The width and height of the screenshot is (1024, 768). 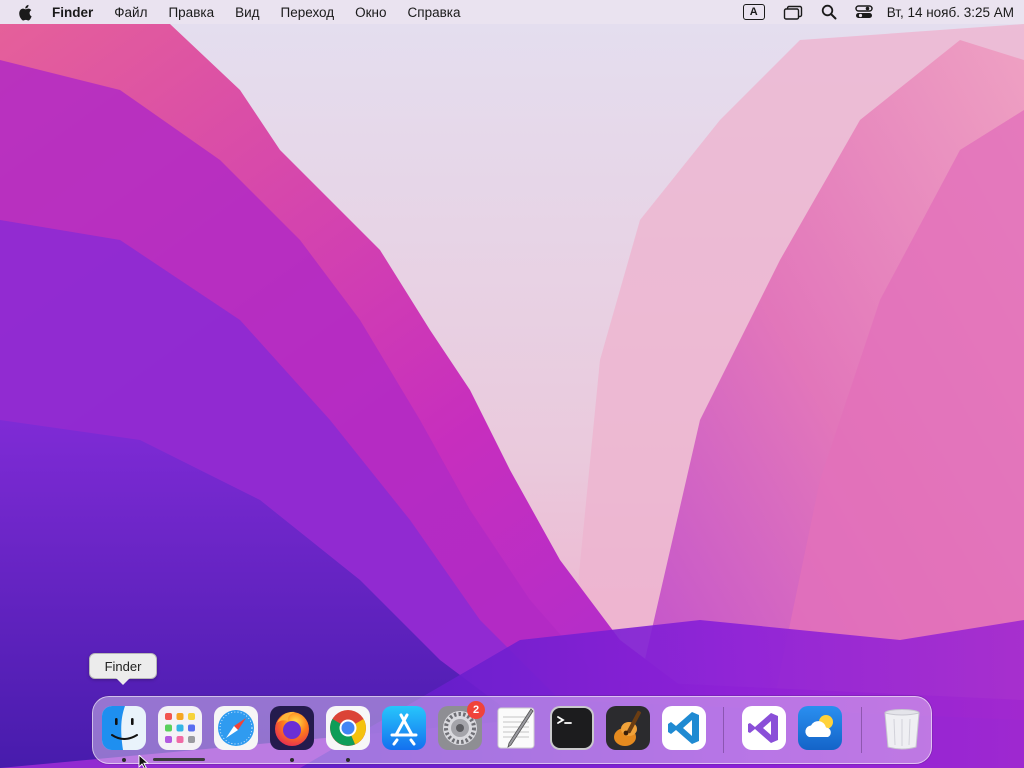 I want to click on safari-icon, so click(x=236, y=728).